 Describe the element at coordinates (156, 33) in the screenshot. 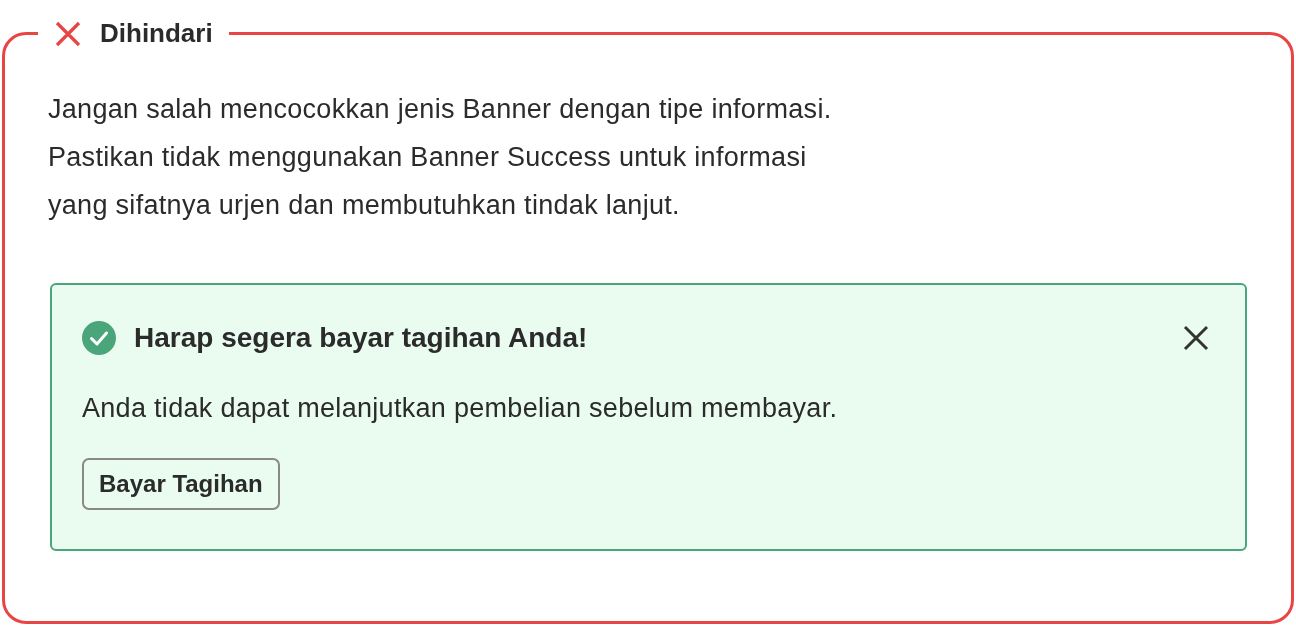

I see `section-title: Dihindari` at that location.